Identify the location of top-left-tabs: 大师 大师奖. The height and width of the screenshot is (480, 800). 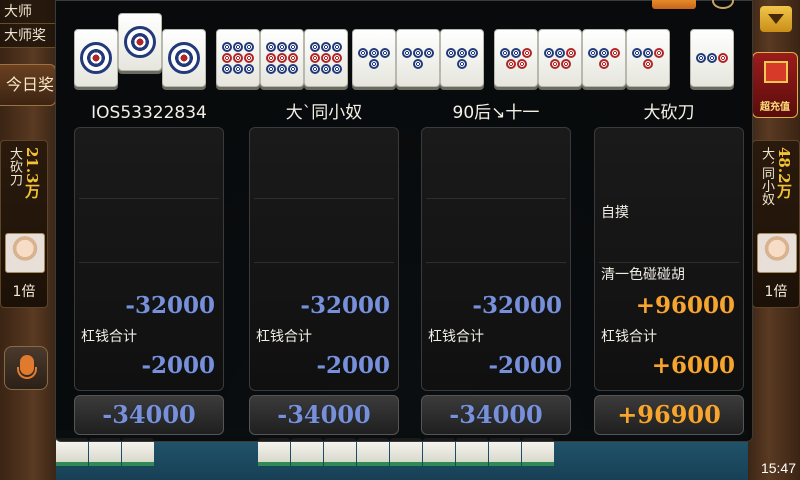
(28, 24).